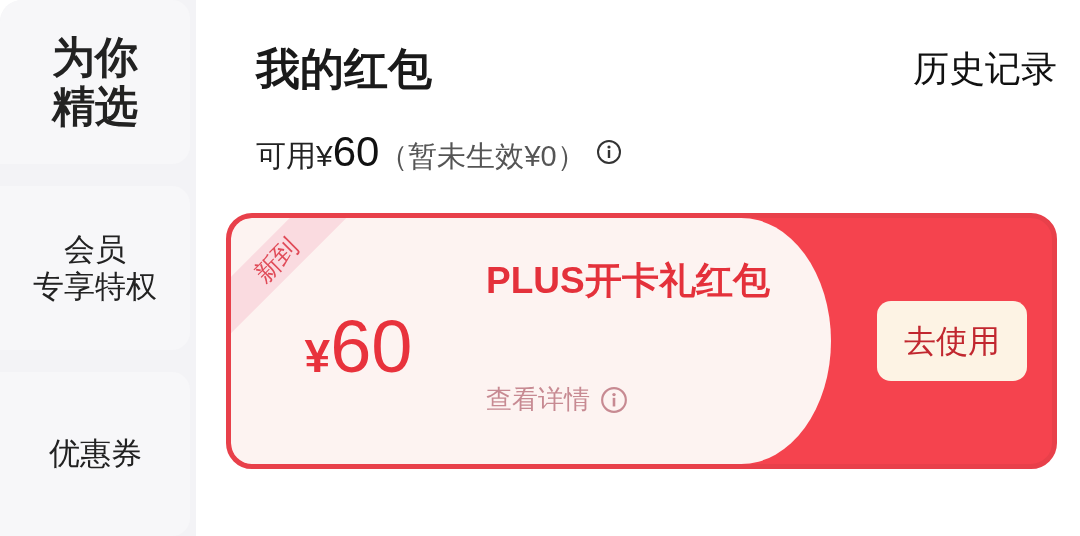 Image resolution: width=1080 pixels, height=536 pixels. I want to click on sidebar-tab: 优惠券, so click(95, 454).